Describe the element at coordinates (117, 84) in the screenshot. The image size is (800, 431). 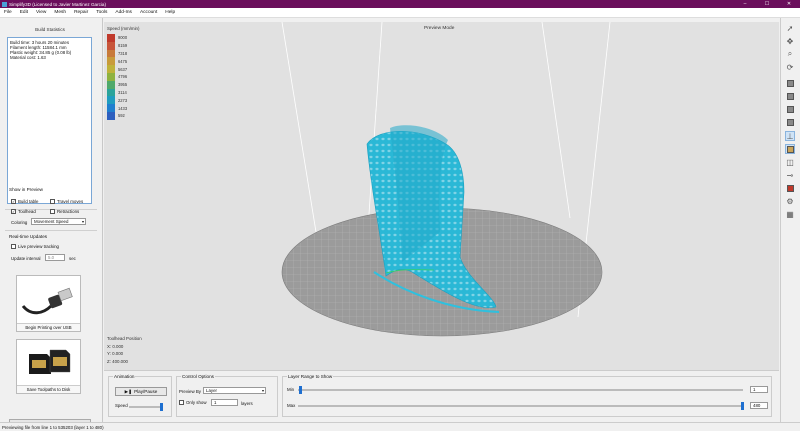
I see `speed-legend-row: 3955` at that location.